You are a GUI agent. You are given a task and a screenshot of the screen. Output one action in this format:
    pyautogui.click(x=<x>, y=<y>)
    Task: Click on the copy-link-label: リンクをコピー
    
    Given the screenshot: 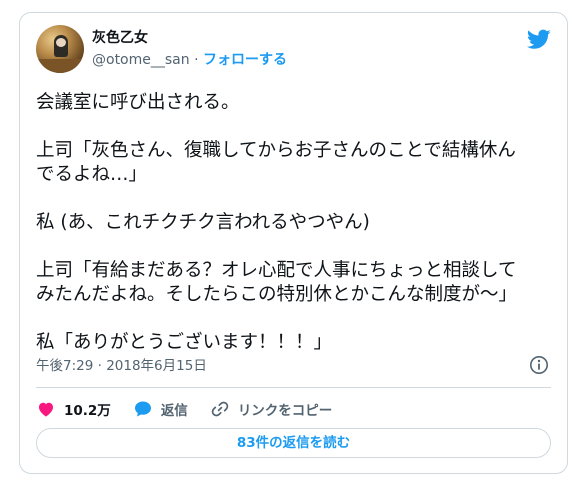 What is the action you would take?
    pyautogui.click(x=285, y=411)
    